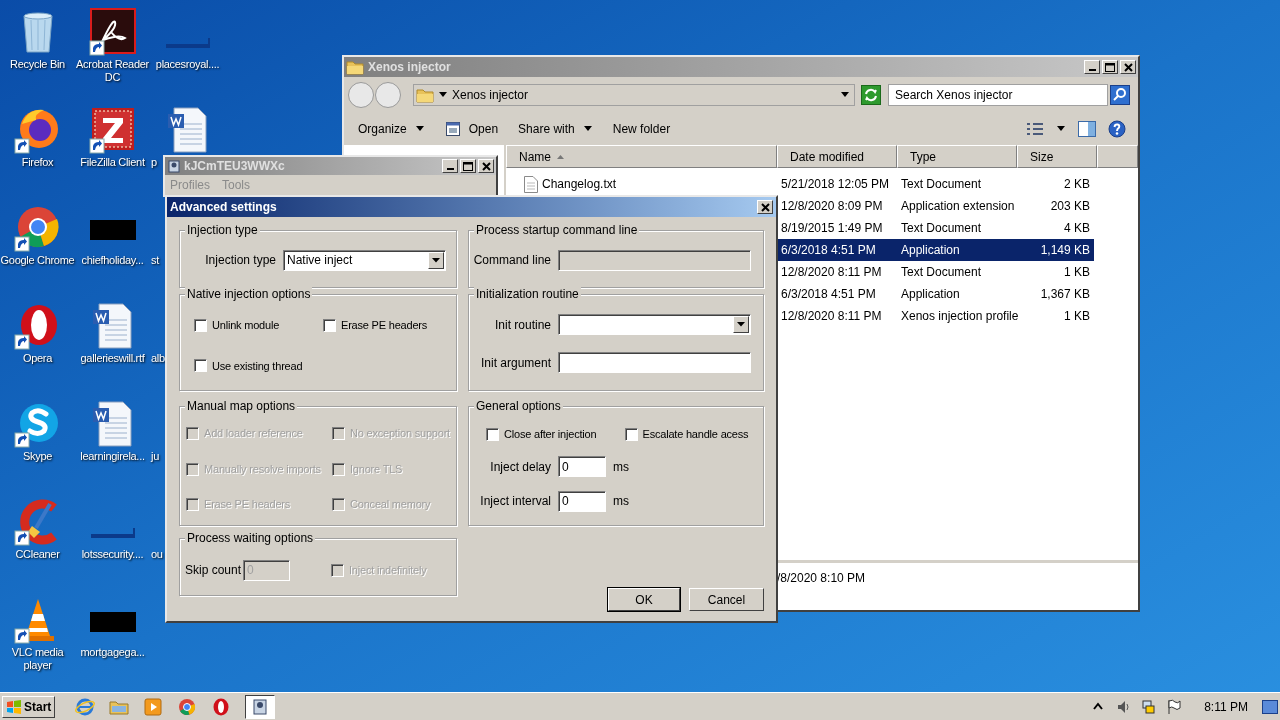  Describe the element at coordinates (654, 362) in the screenshot. I see `input-field` at that location.